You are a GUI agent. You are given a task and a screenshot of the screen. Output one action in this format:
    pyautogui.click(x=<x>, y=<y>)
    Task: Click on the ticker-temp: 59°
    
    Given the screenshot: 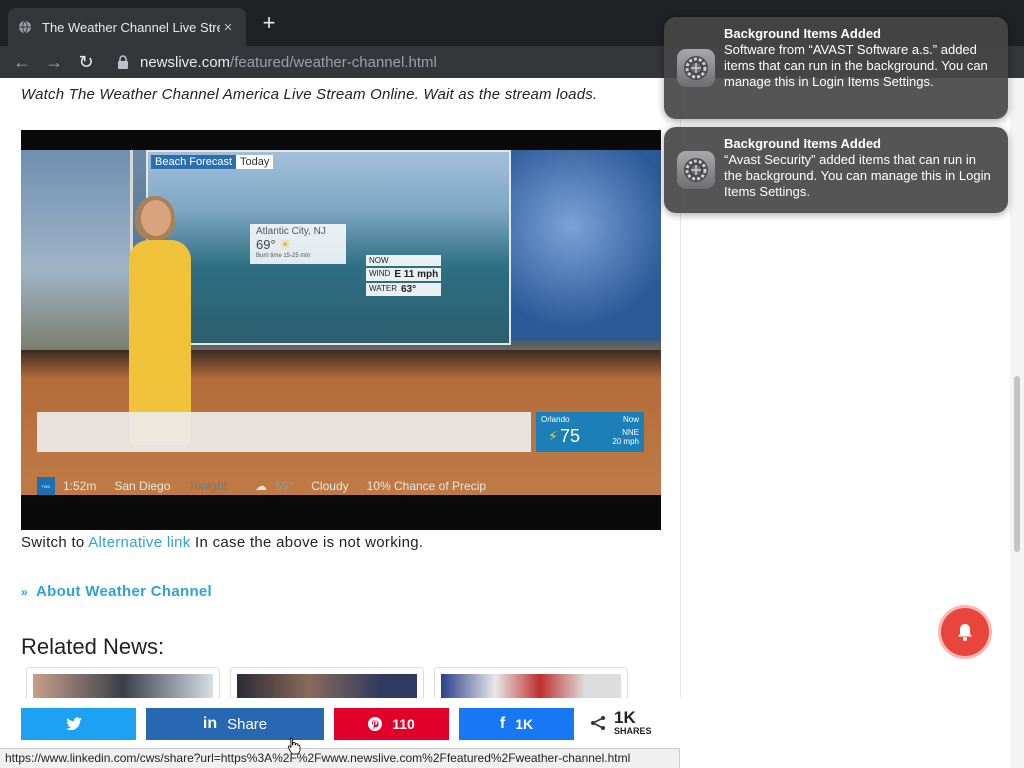 What is the action you would take?
    pyautogui.click(x=284, y=486)
    